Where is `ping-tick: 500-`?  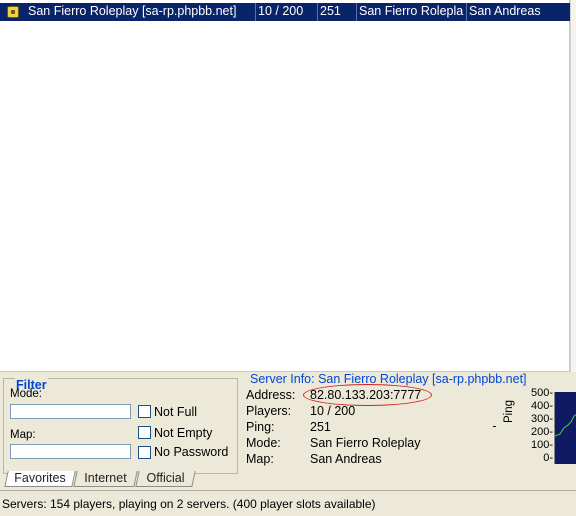 ping-tick: 500- is located at coordinates (541, 393).